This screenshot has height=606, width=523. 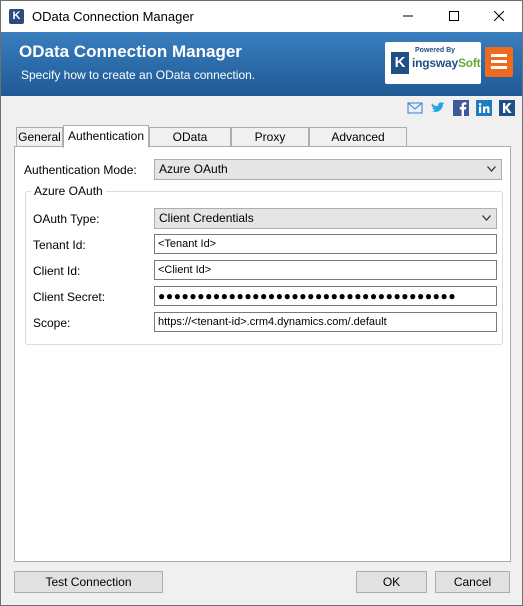 I want to click on close-button, so click(x=499, y=16).